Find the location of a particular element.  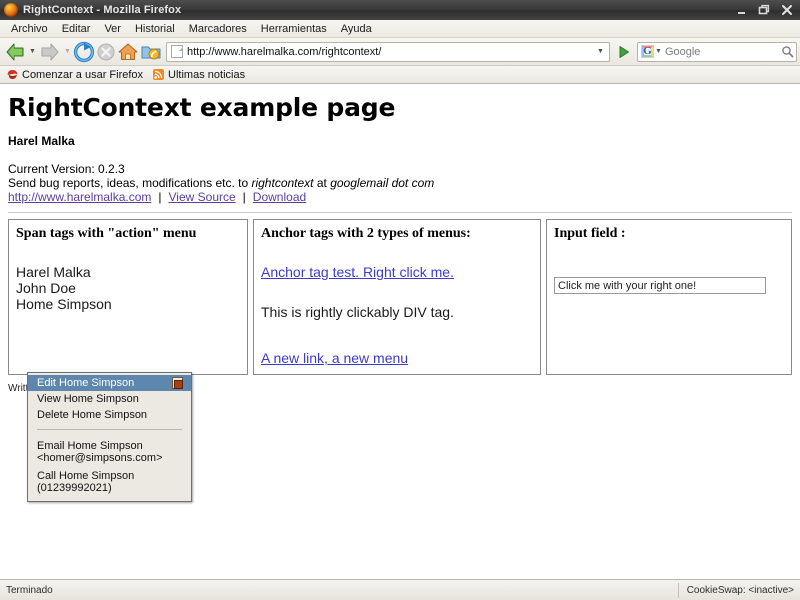

search-bar: G ▼ Google is located at coordinates (717, 51).